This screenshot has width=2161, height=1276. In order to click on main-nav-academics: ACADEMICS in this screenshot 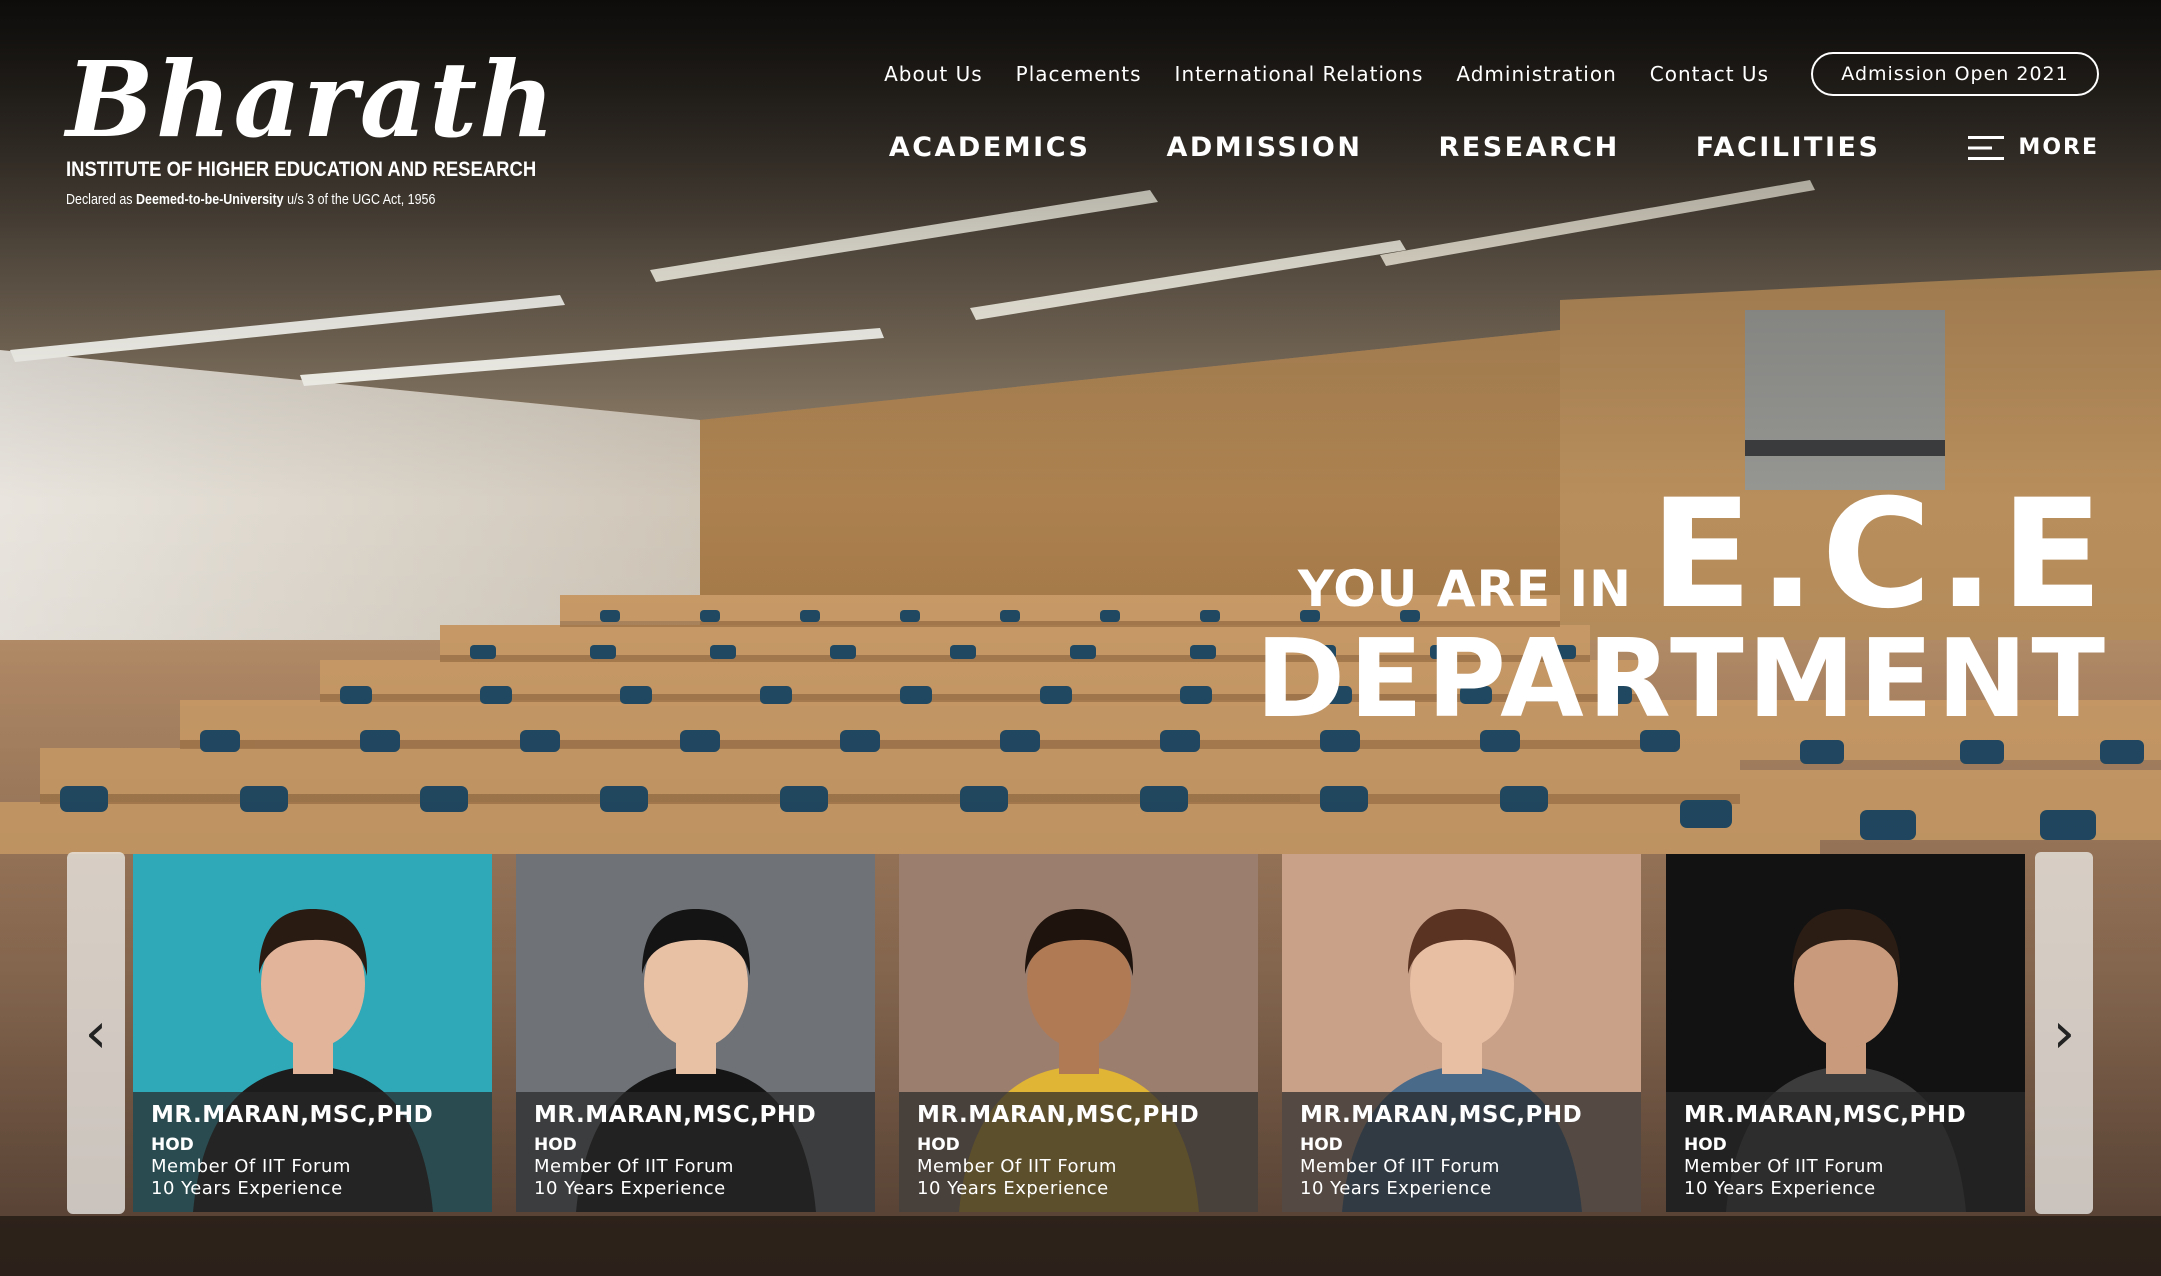, I will do `click(990, 147)`.